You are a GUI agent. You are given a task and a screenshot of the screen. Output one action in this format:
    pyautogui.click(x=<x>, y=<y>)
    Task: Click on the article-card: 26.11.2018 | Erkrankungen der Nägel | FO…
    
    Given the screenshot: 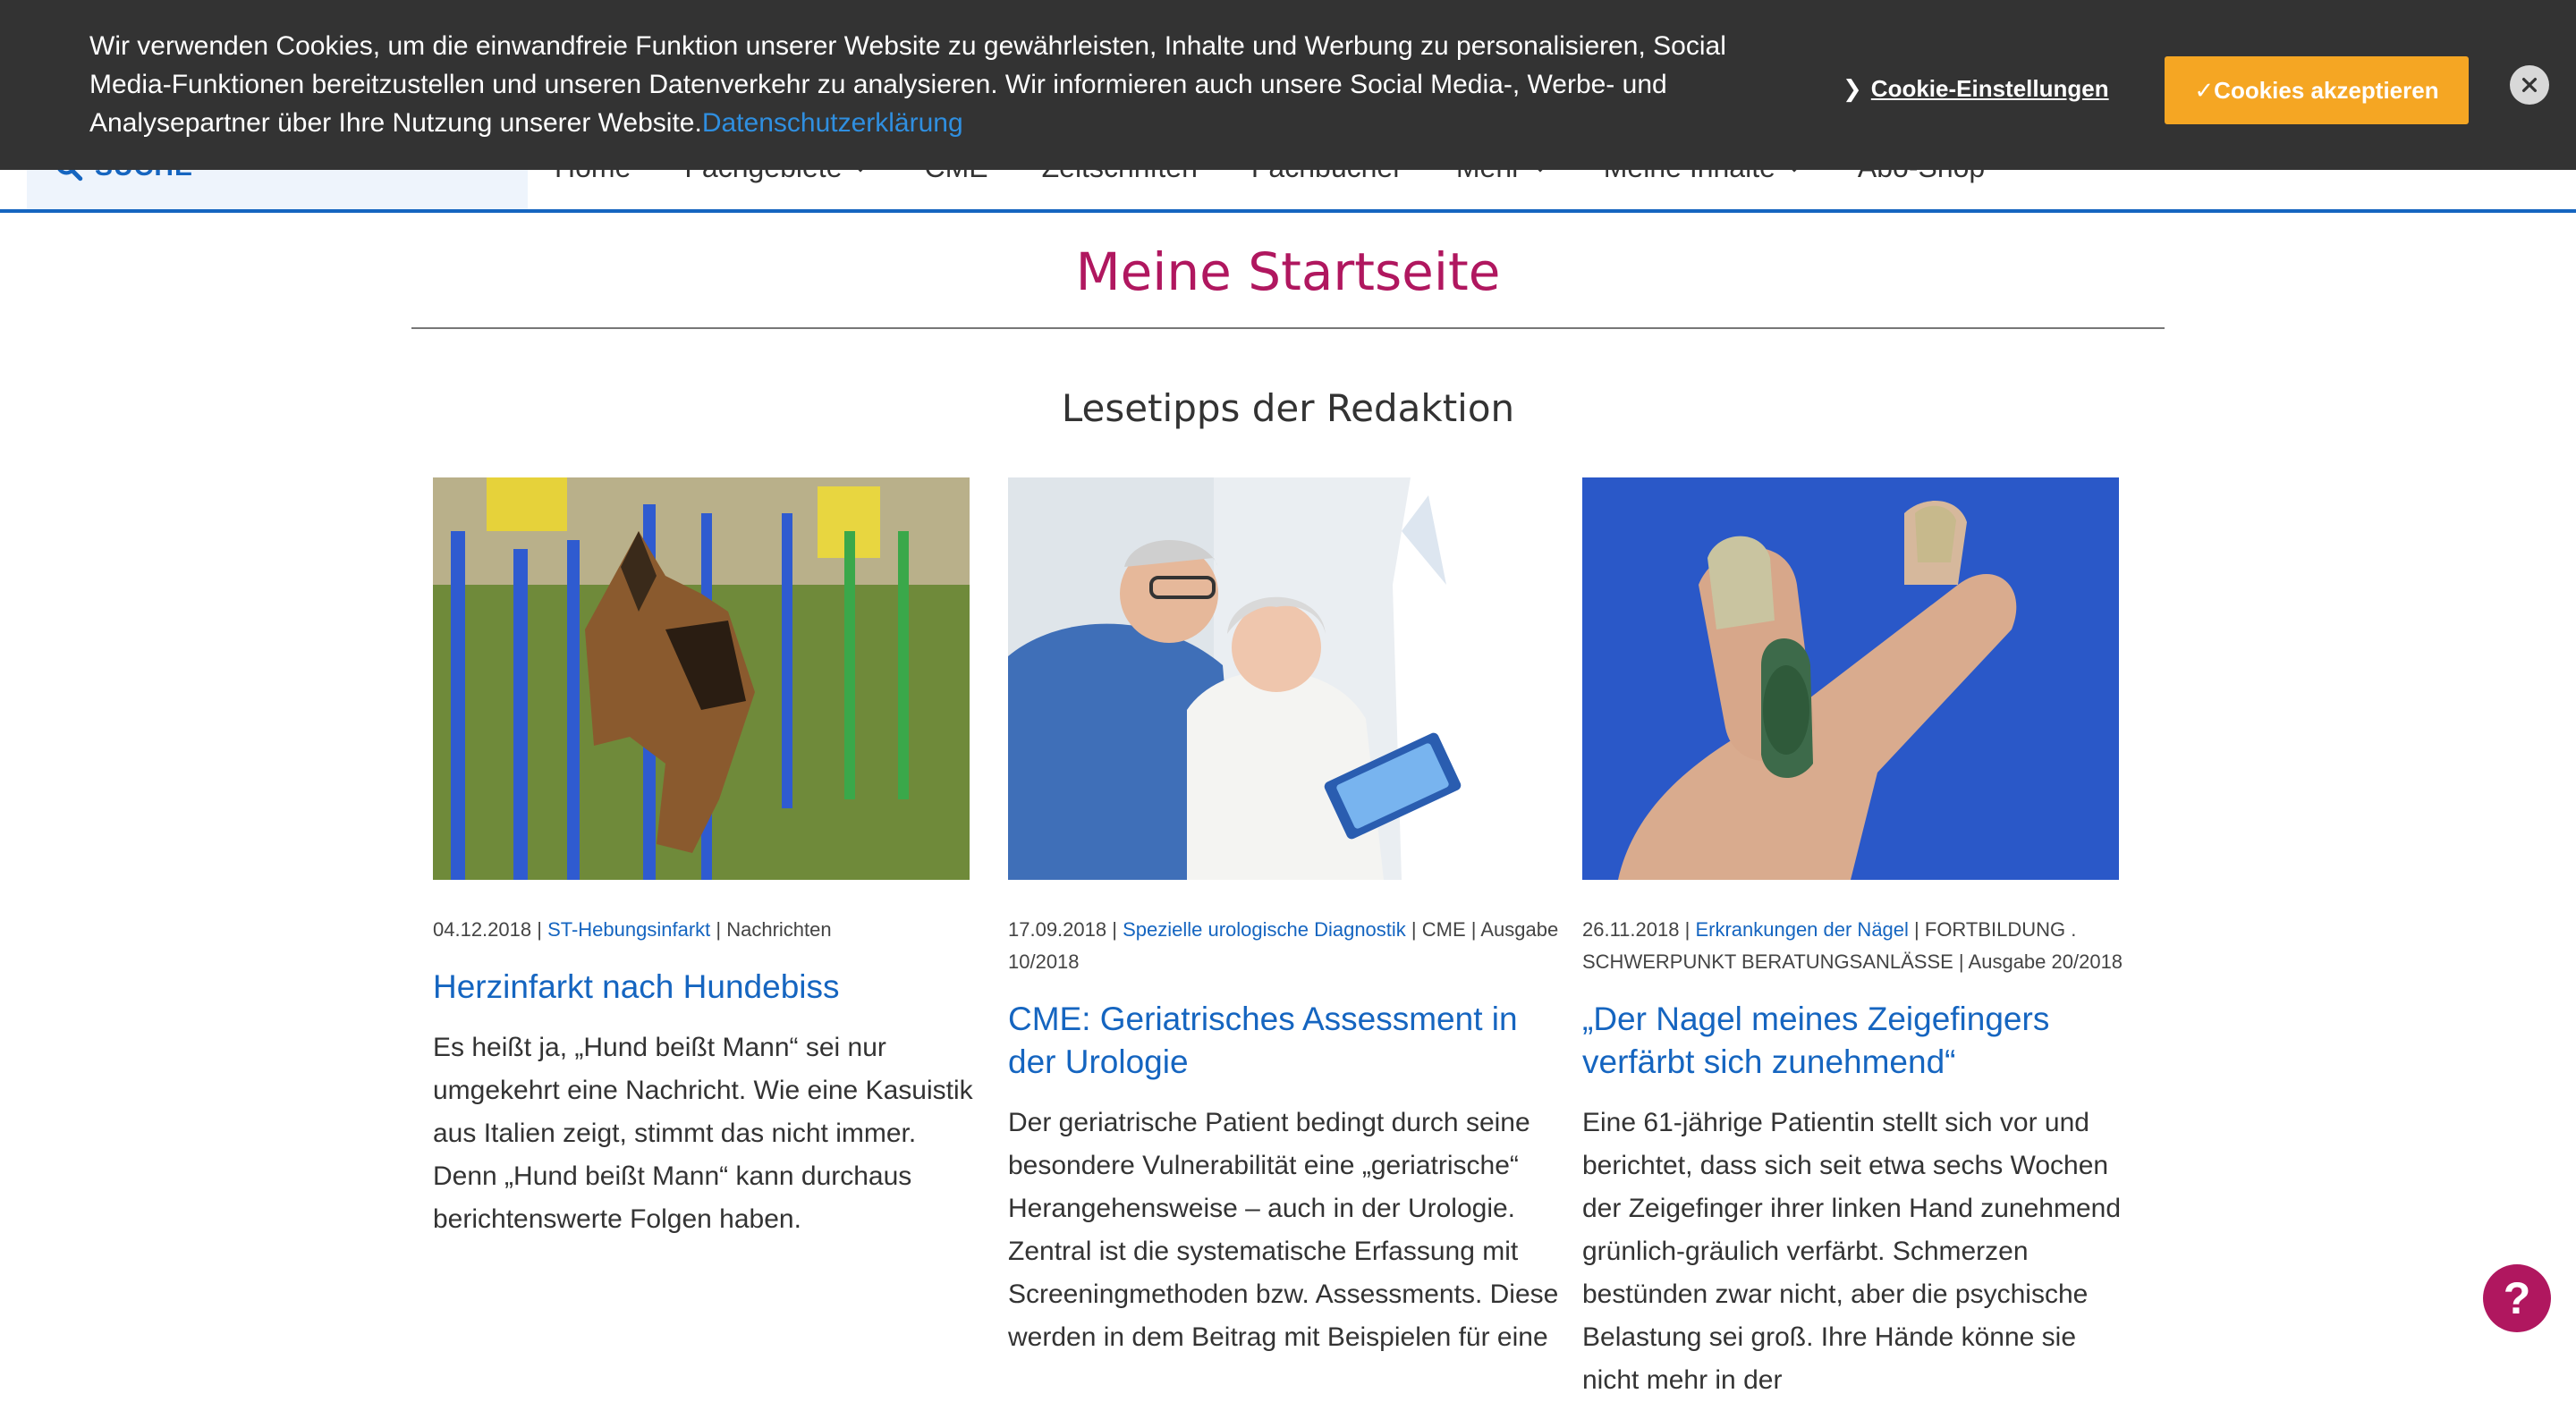 What is the action you would take?
    pyautogui.click(x=1859, y=939)
    